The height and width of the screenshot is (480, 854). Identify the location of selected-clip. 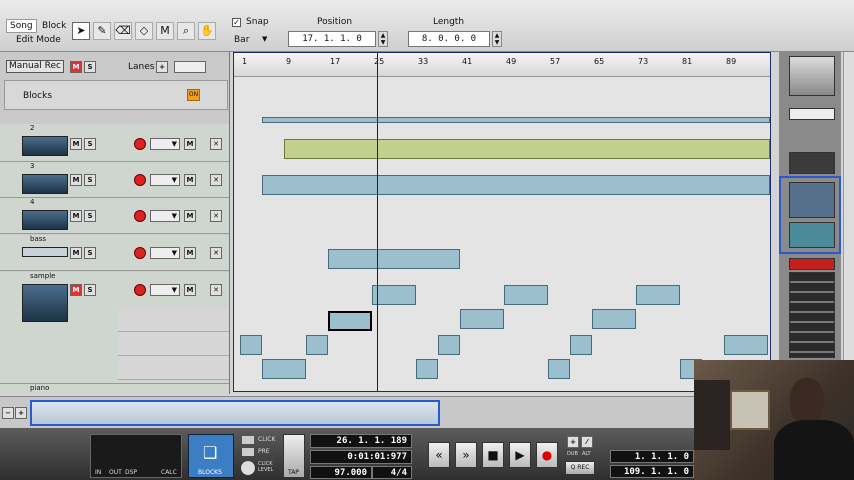
(350, 321).